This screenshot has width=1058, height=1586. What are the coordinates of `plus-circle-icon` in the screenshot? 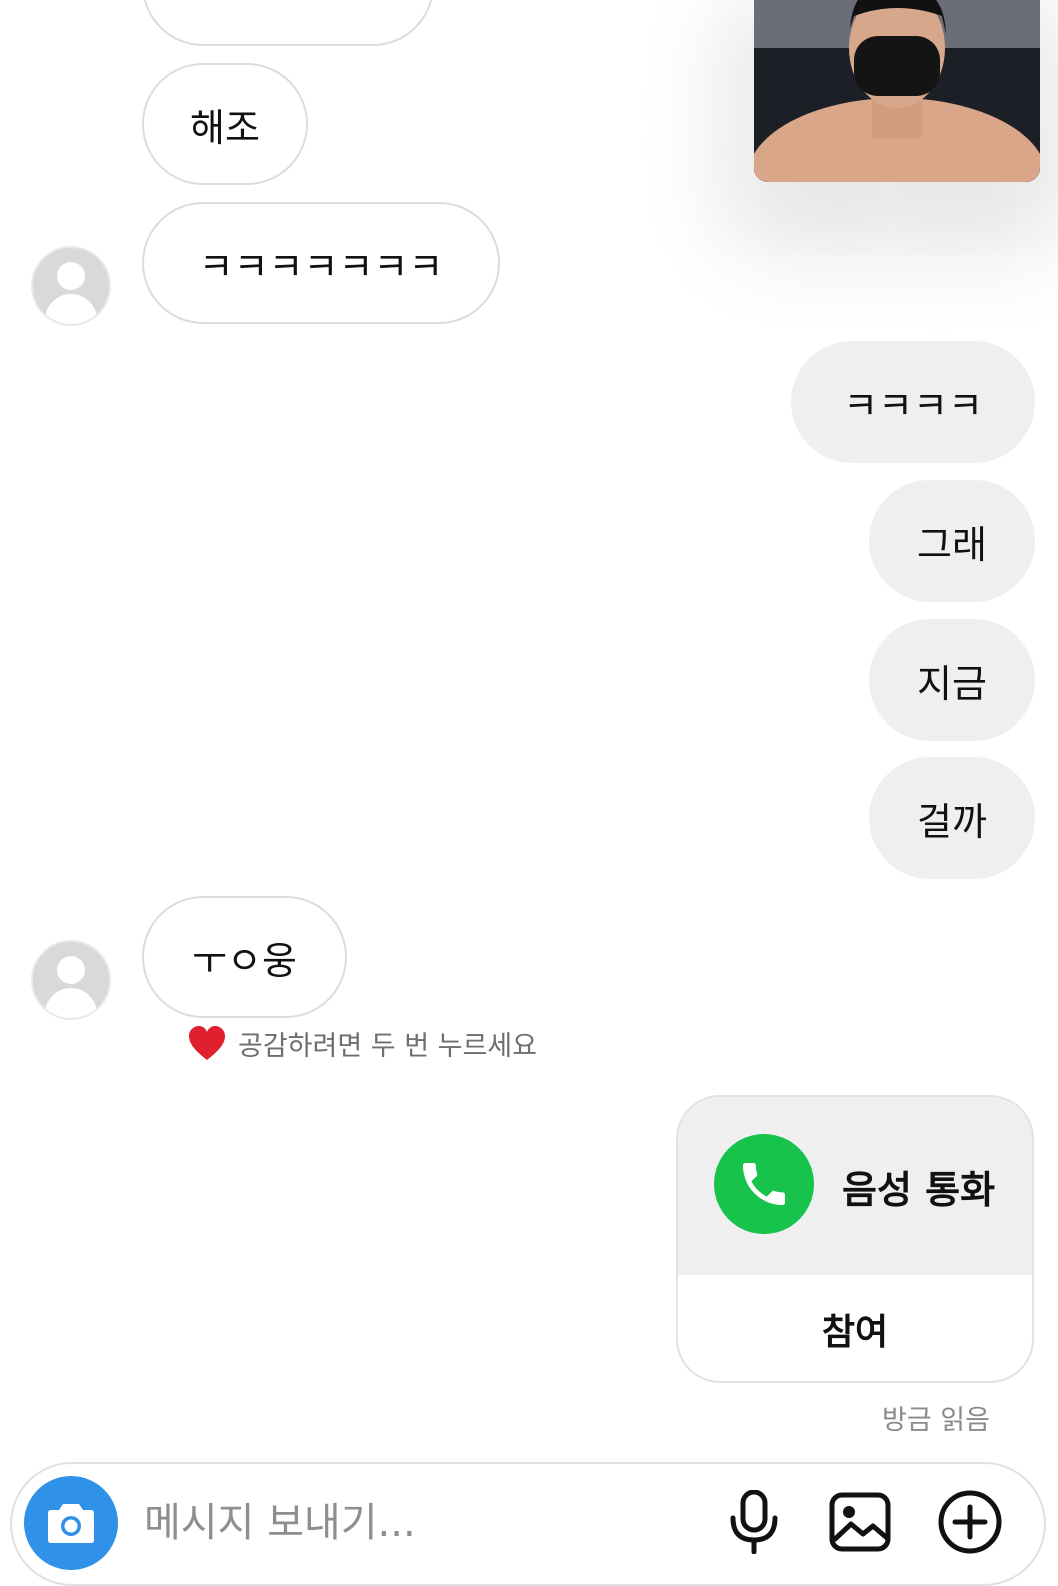 It's located at (970, 1522).